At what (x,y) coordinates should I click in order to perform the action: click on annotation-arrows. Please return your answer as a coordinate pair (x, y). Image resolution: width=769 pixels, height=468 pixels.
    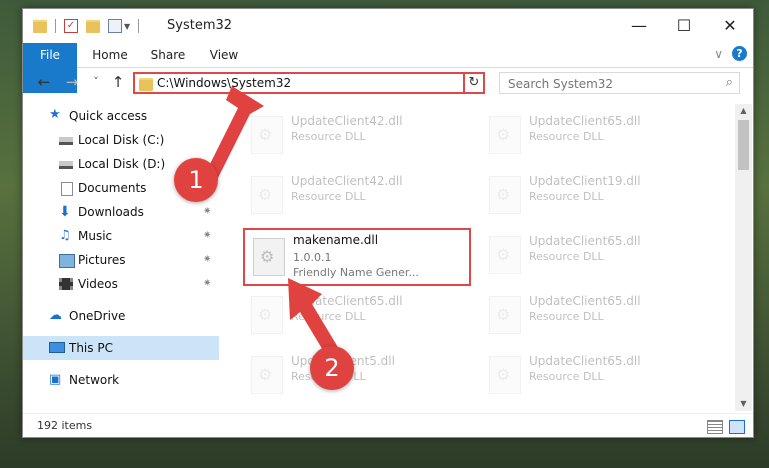
    Looking at the image, I should click on (272, 224).